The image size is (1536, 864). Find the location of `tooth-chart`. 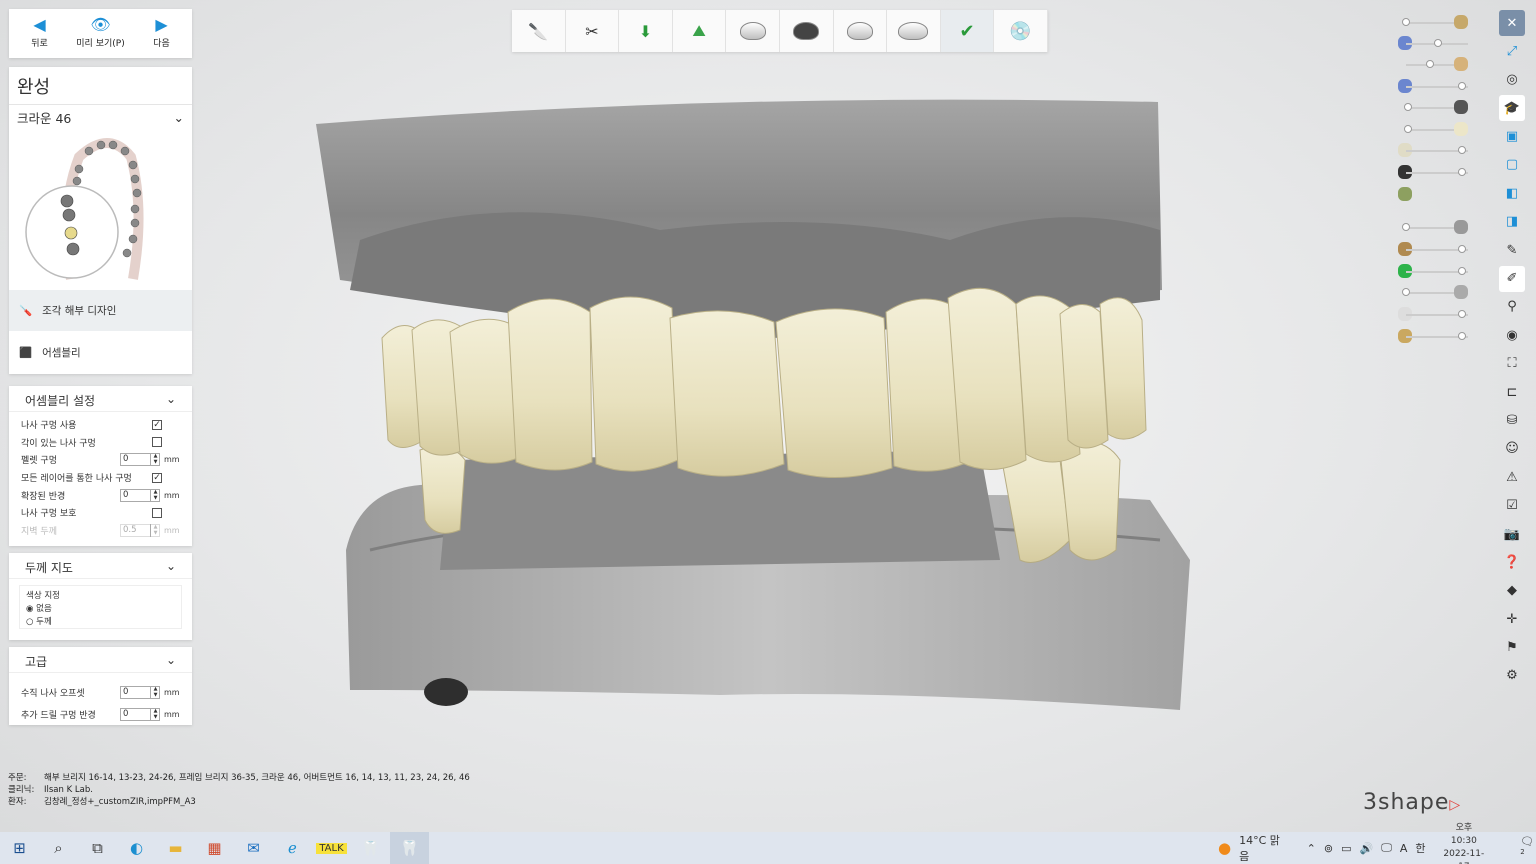

tooth-chart is located at coordinates (100, 209).